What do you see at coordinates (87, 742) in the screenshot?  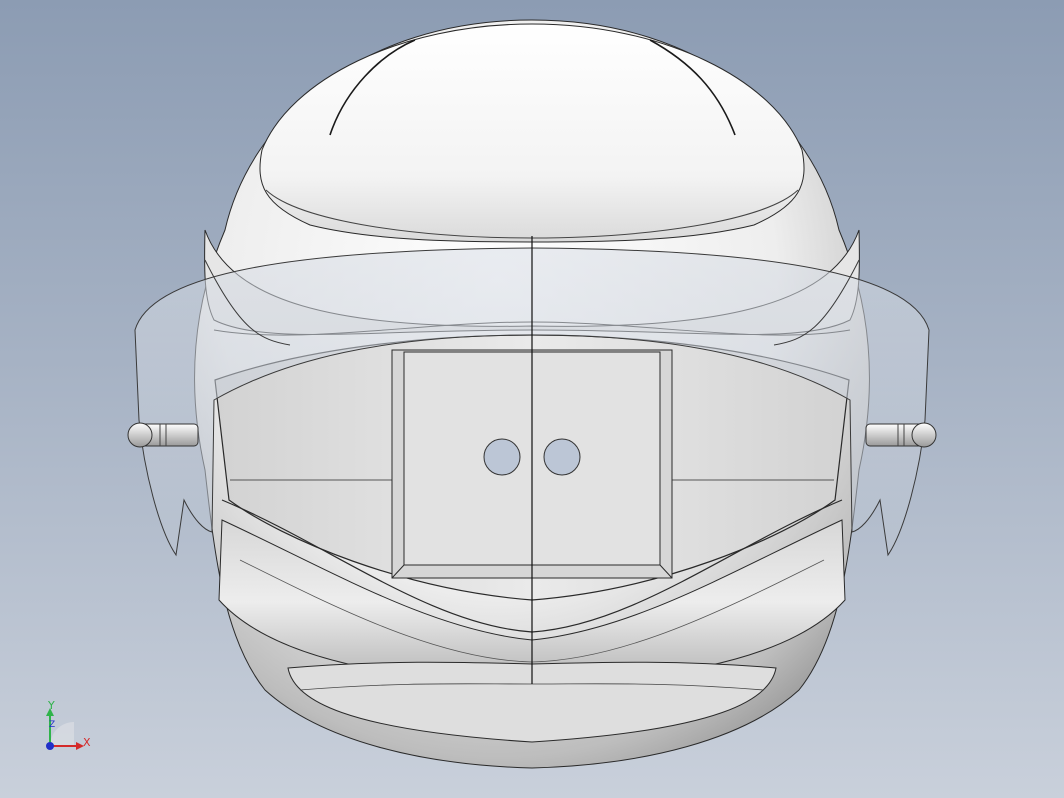 I see `x-axis-label: X` at bounding box center [87, 742].